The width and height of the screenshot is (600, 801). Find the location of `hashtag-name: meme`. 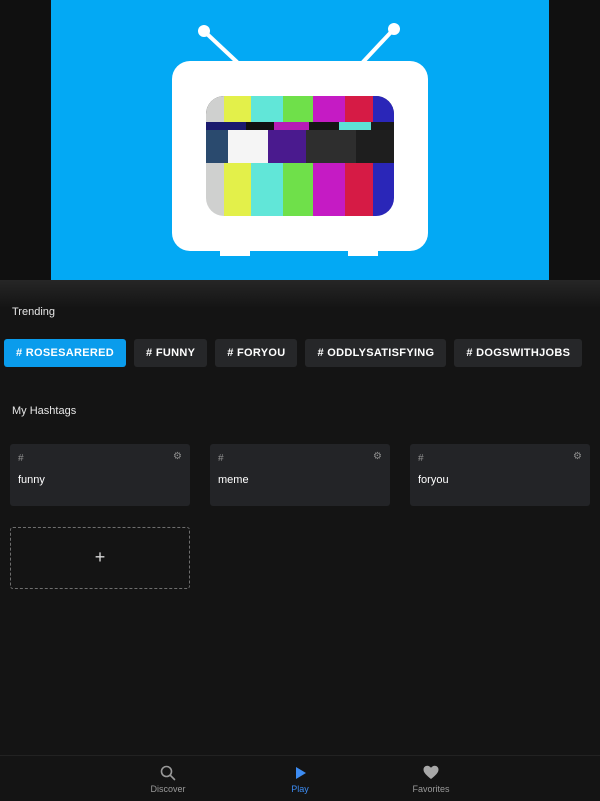

hashtag-name: meme is located at coordinates (233, 480).